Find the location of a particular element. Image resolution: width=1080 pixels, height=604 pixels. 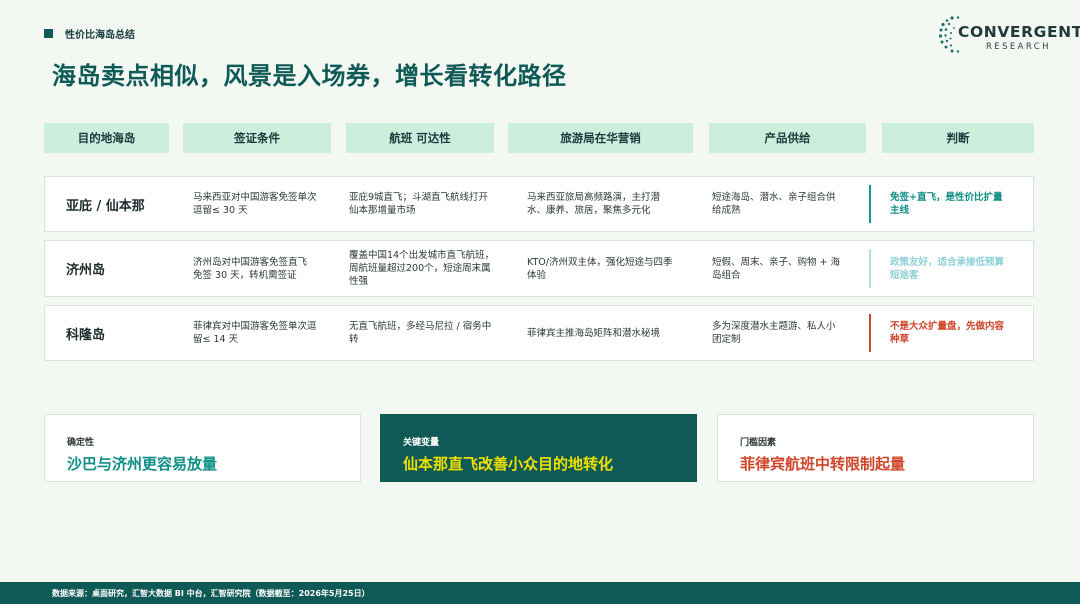

card-title: 菲律宾航班中转限制起量 is located at coordinates (823, 464).